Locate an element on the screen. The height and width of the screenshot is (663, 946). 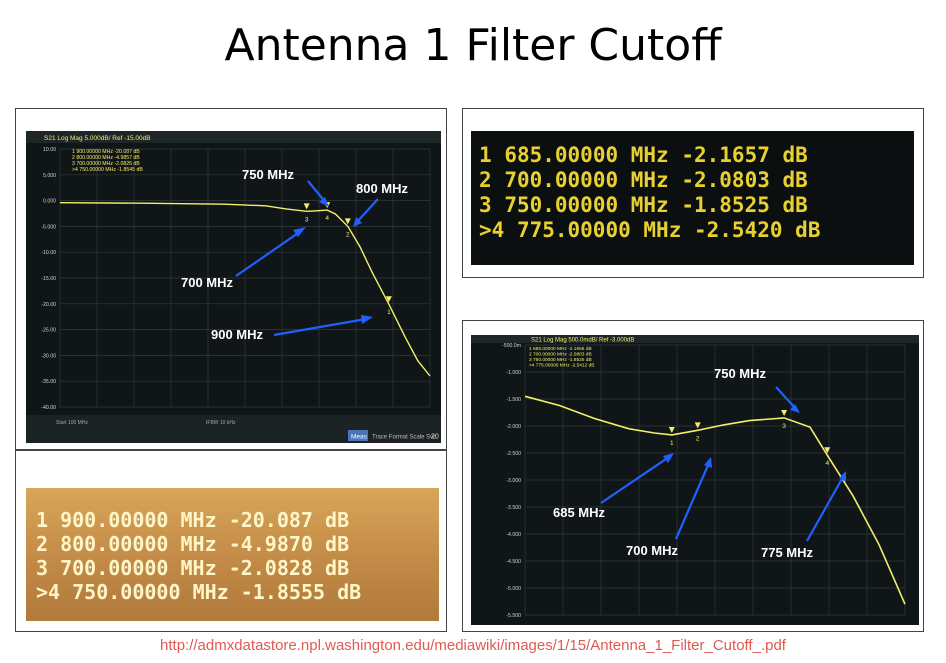
marker-row: >4 775.00000 MHz -2.5420 dB is located at coordinates (649, 230).